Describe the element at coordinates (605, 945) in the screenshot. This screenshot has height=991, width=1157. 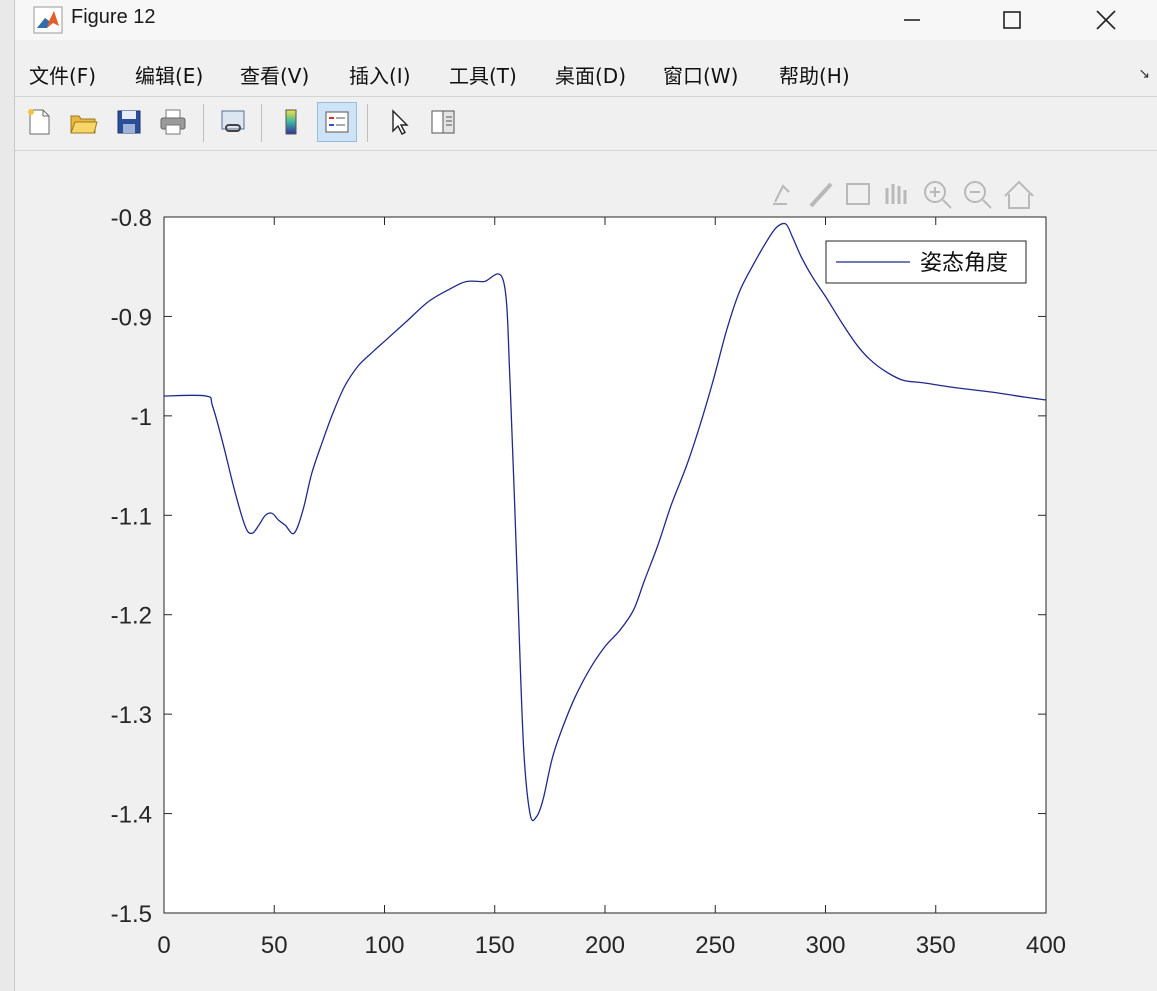
I see `x-tick-label: 200` at that location.